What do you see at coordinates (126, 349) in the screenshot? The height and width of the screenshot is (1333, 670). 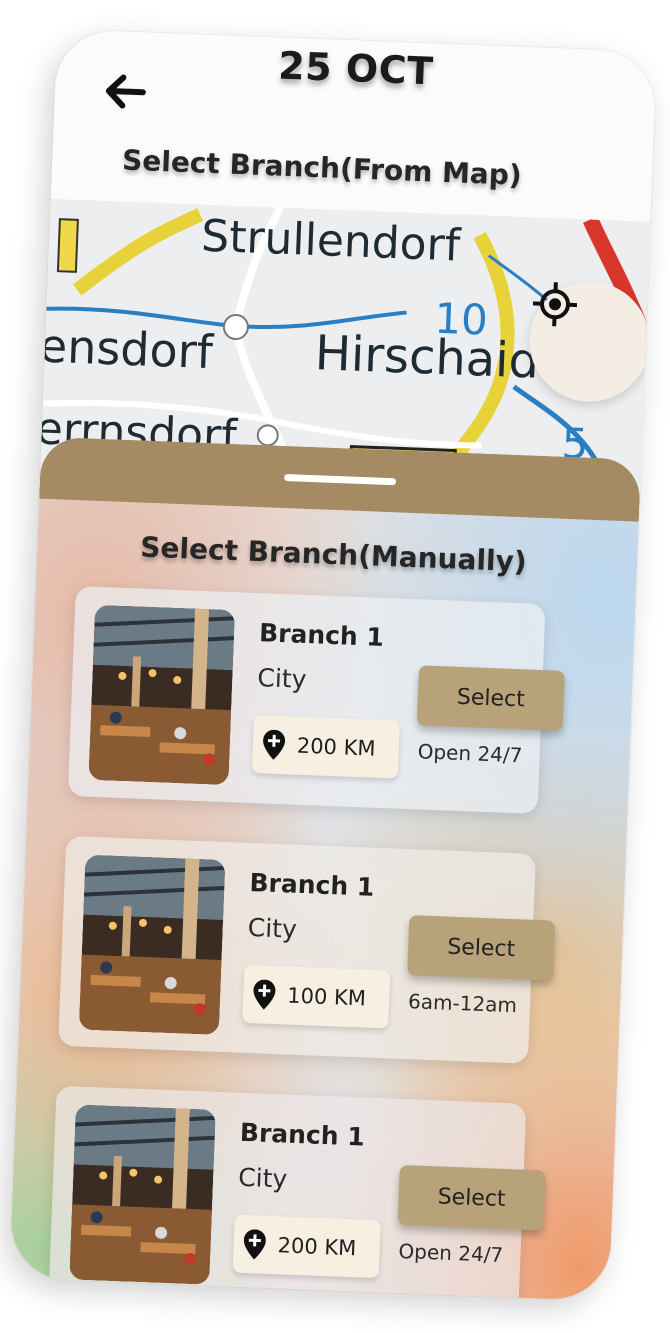 I see `map-label-ensdorf: ensdorf` at bounding box center [126, 349].